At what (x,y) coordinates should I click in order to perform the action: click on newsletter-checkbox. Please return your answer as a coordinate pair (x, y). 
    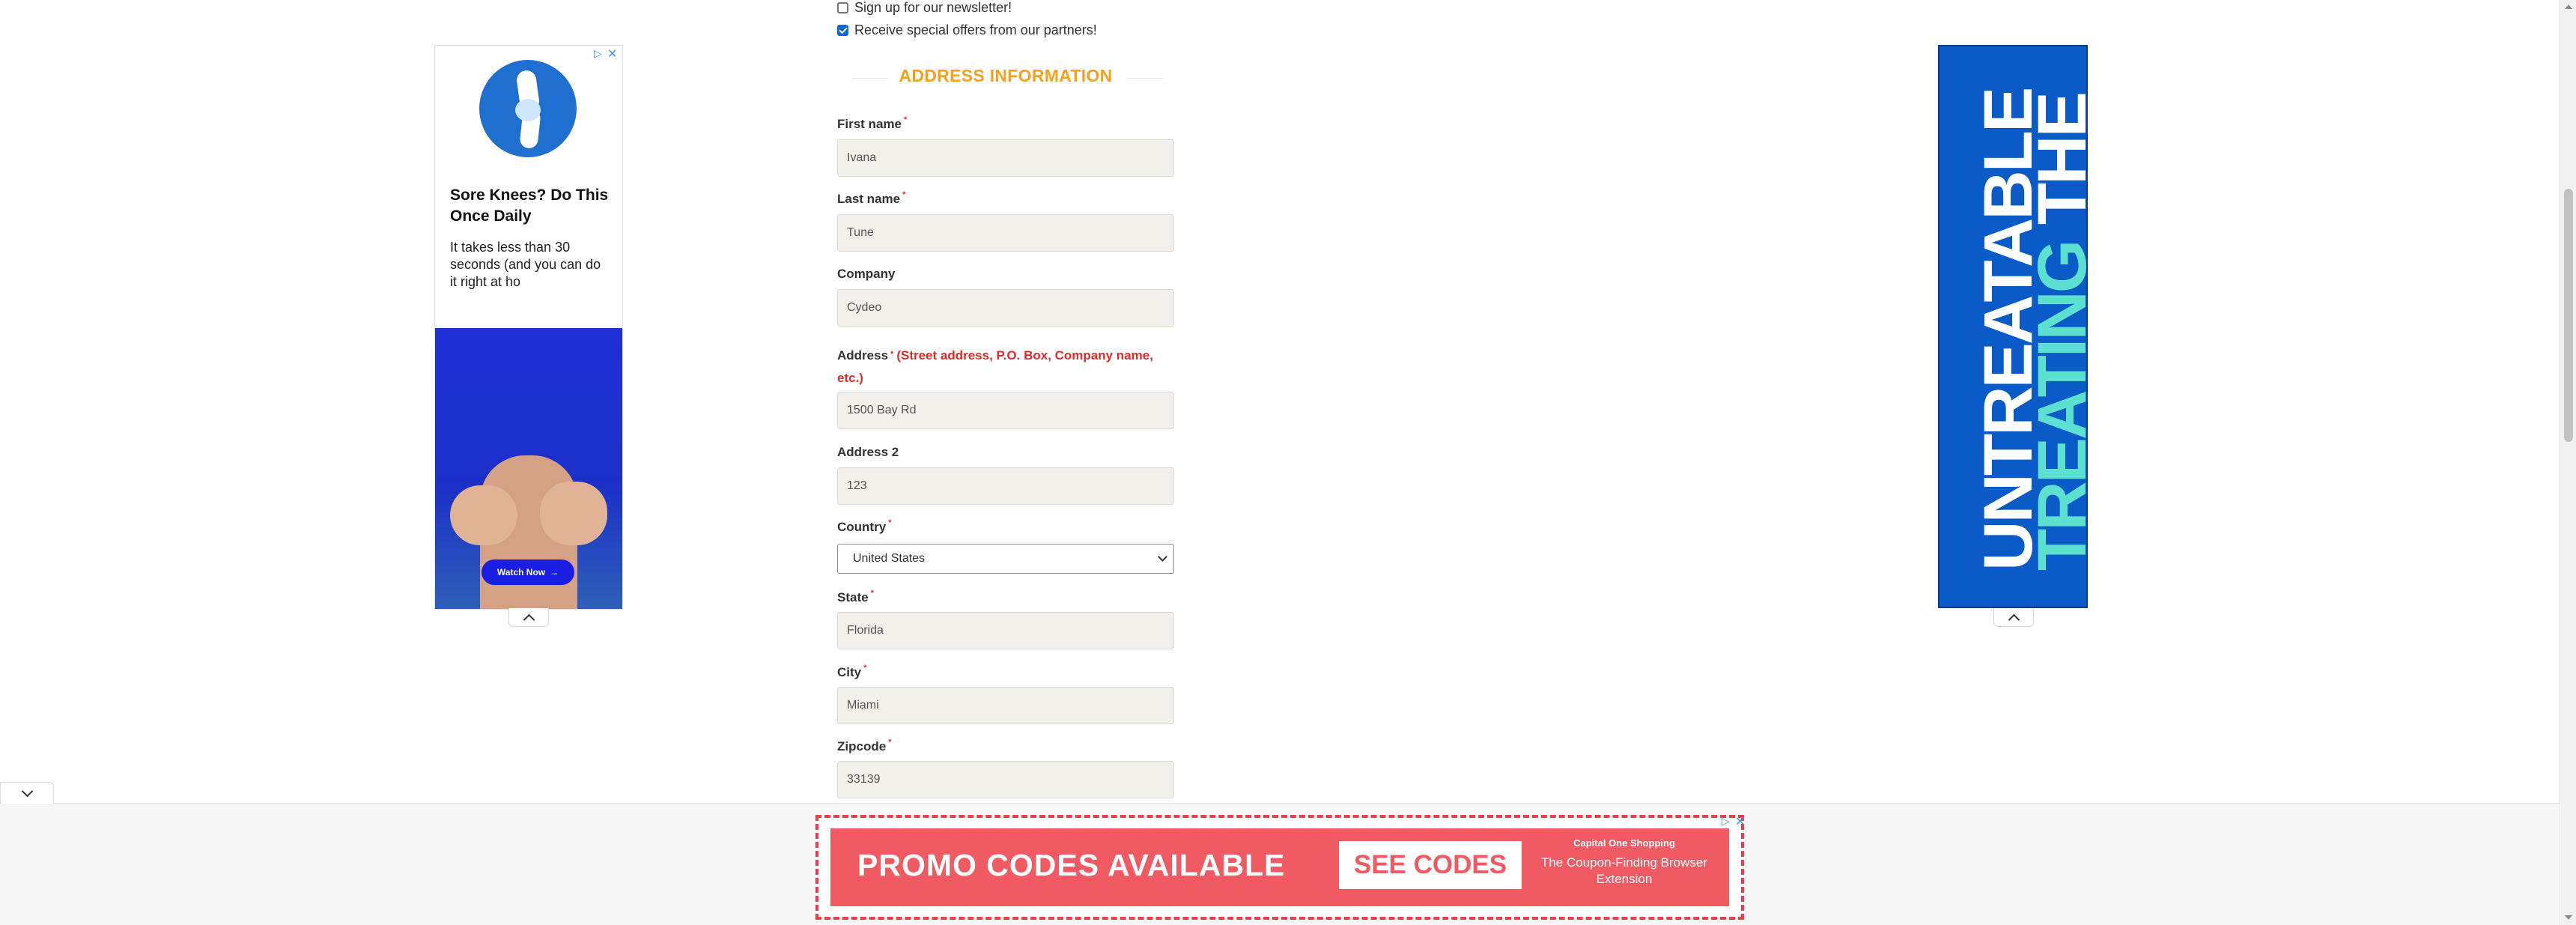
    Looking at the image, I should click on (842, 7).